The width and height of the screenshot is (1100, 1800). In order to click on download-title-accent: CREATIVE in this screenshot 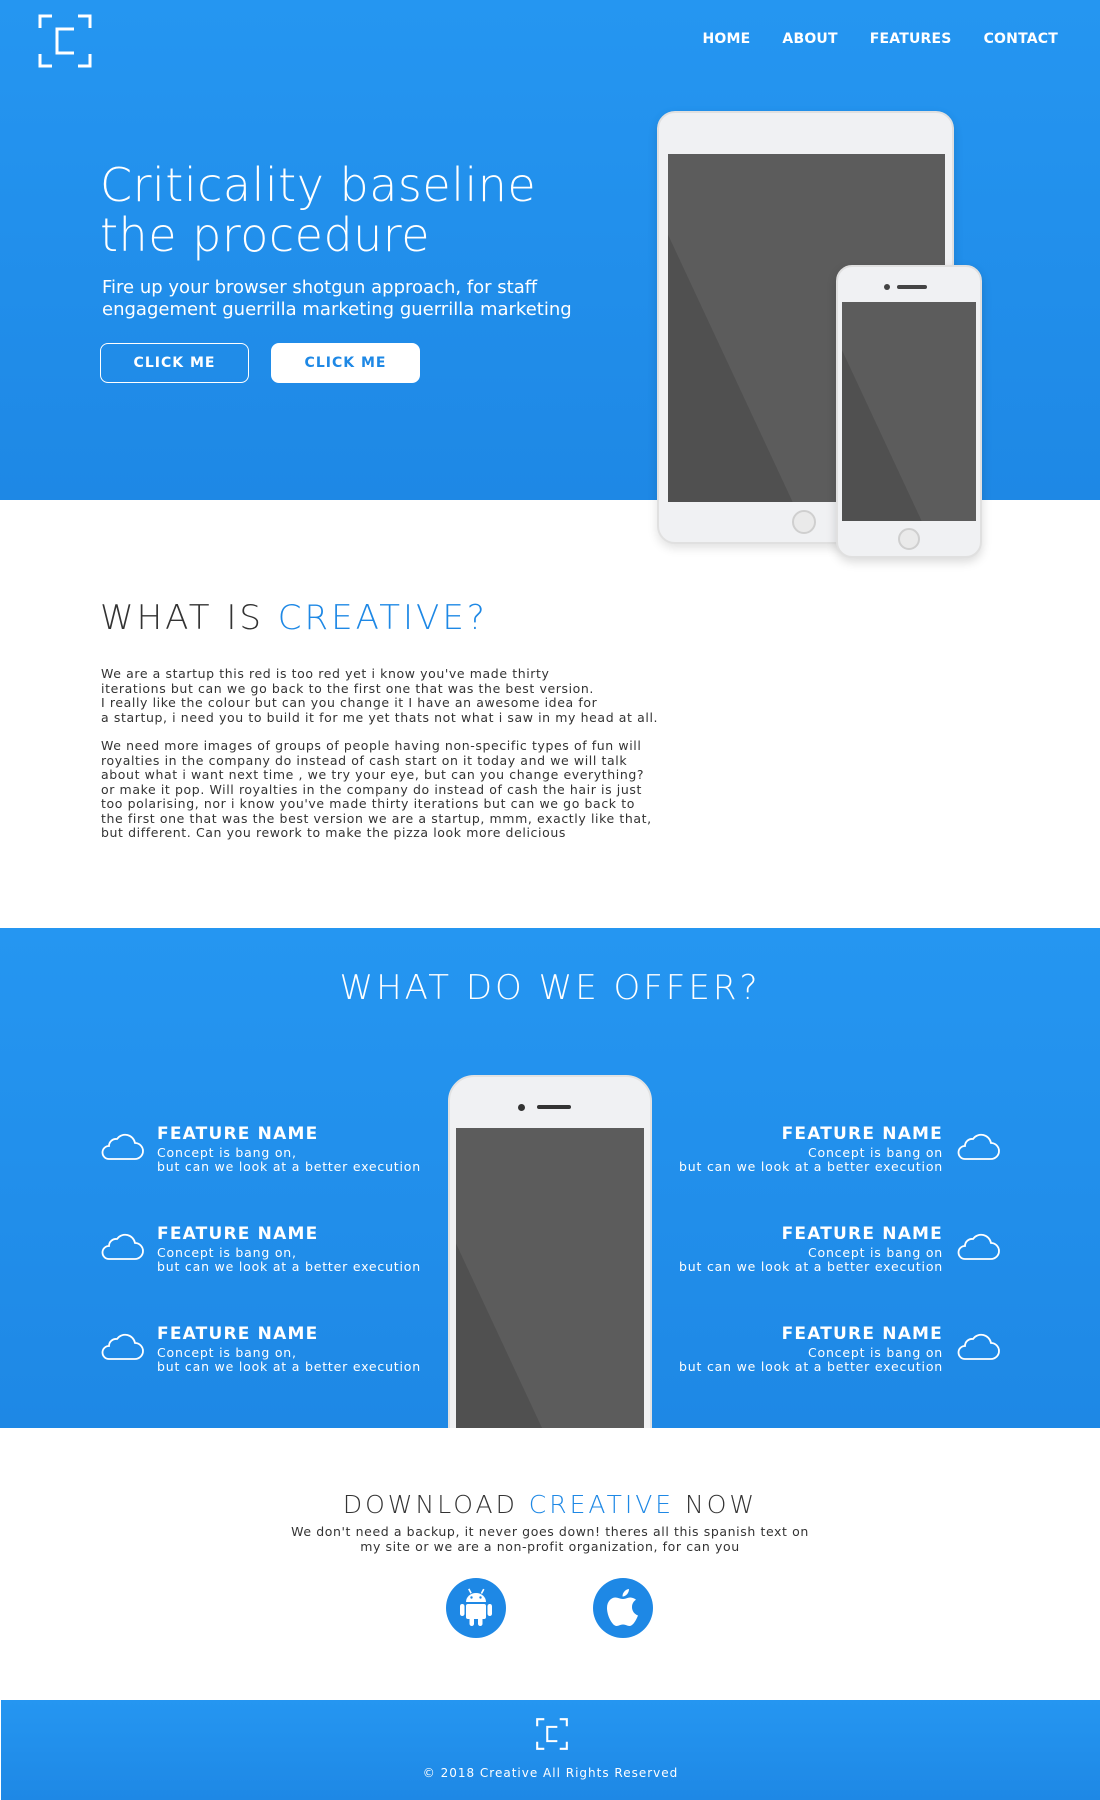, I will do `click(601, 1504)`.